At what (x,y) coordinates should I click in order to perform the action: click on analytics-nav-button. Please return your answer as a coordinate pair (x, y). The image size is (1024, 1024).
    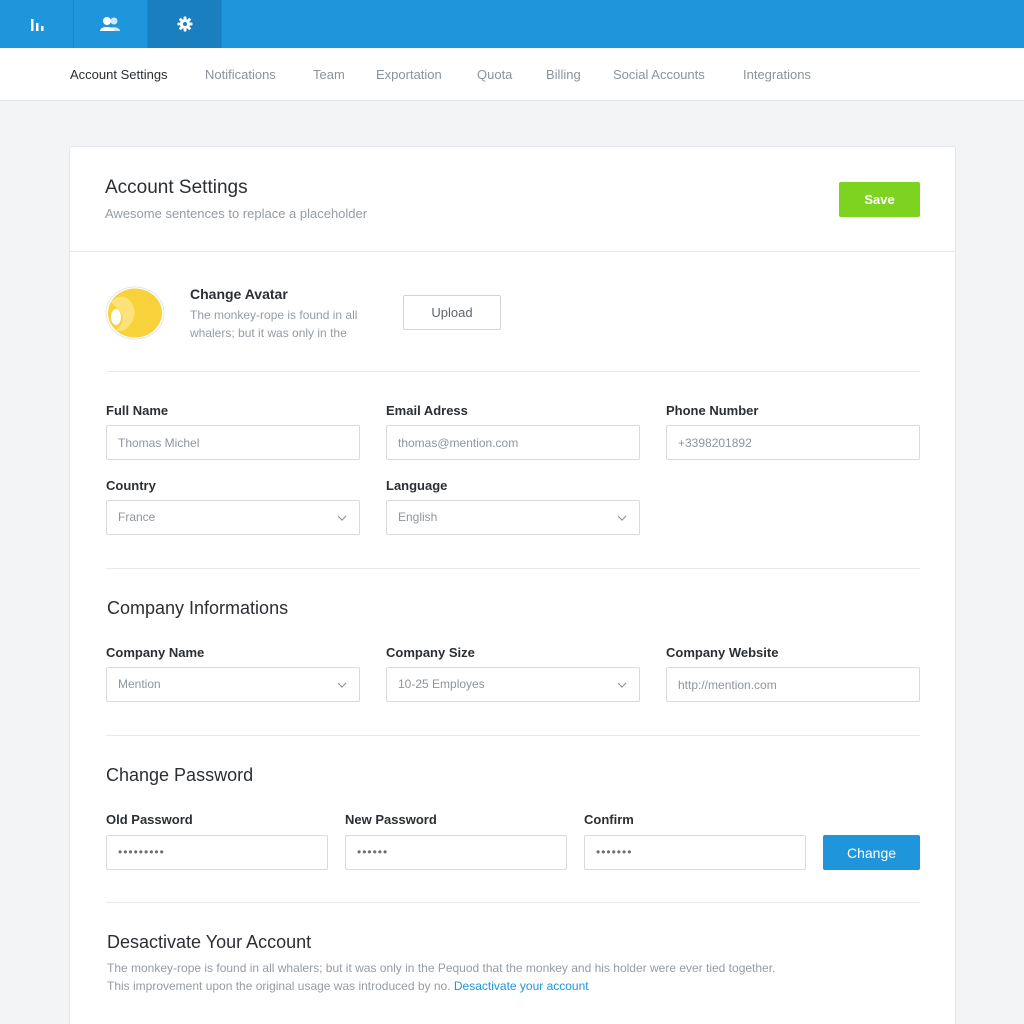
    Looking at the image, I should click on (37, 24).